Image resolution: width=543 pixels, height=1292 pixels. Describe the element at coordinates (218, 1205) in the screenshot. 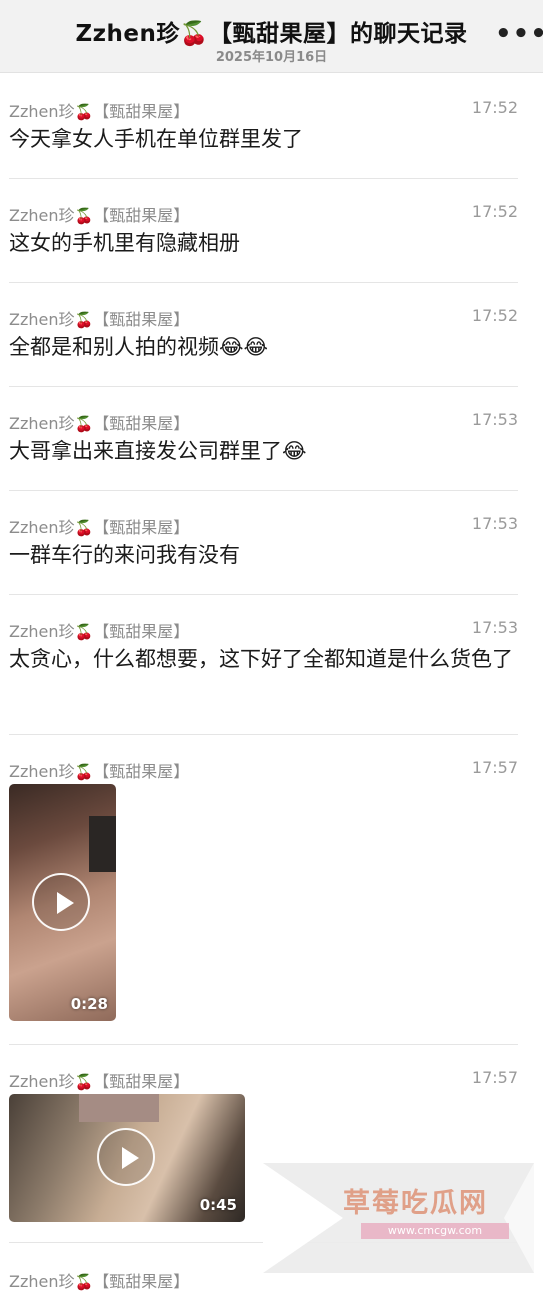

I see `video-duration: 0:45` at that location.